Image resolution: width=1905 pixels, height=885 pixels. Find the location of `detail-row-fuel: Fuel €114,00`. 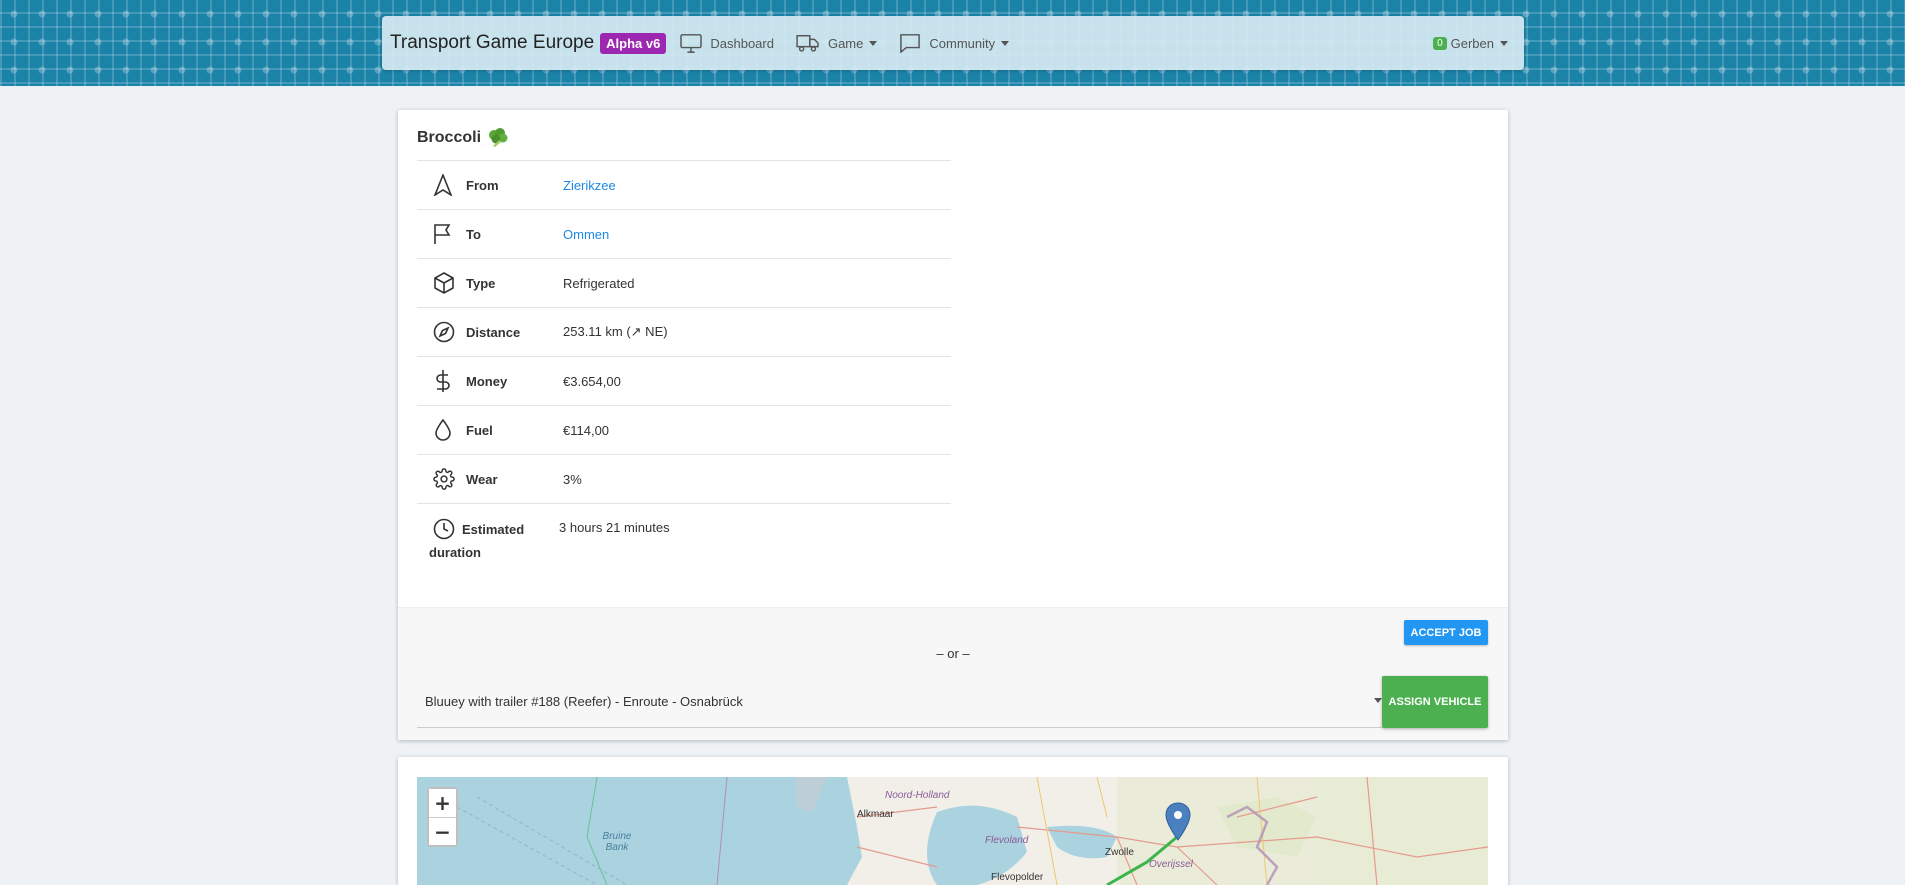

detail-row-fuel: Fuel €114,00 is located at coordinates (684, 429).